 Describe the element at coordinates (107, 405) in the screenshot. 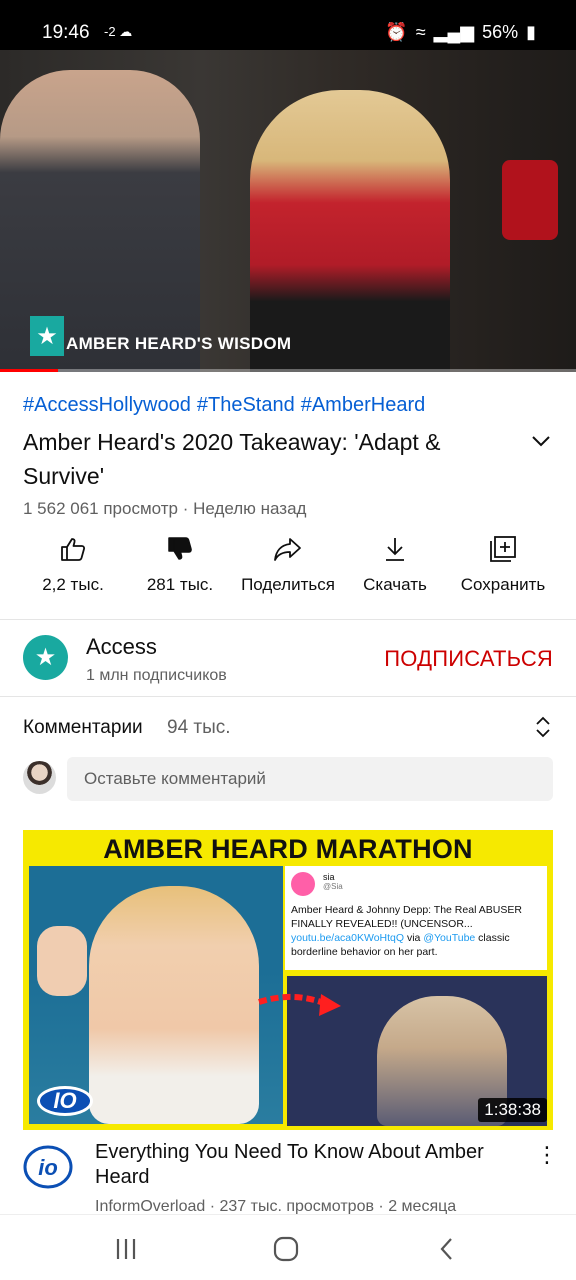

I see `hashtag-link: #AccessHollywood` at that location.